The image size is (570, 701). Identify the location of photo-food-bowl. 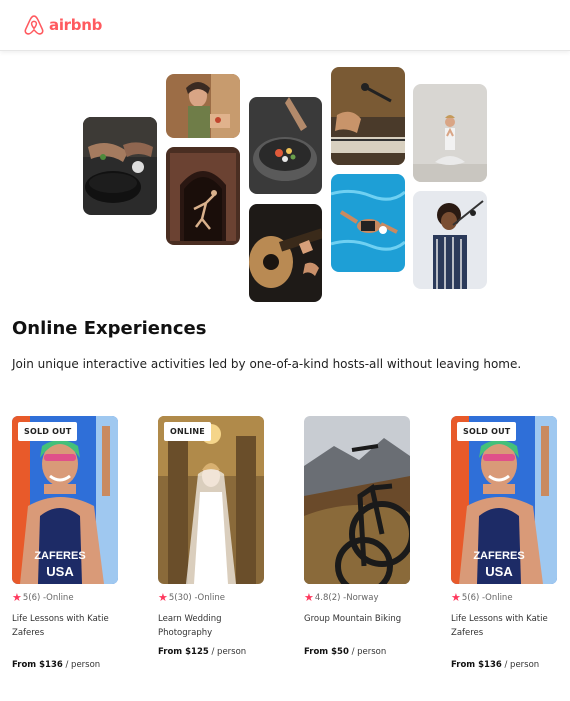
(285, 145).